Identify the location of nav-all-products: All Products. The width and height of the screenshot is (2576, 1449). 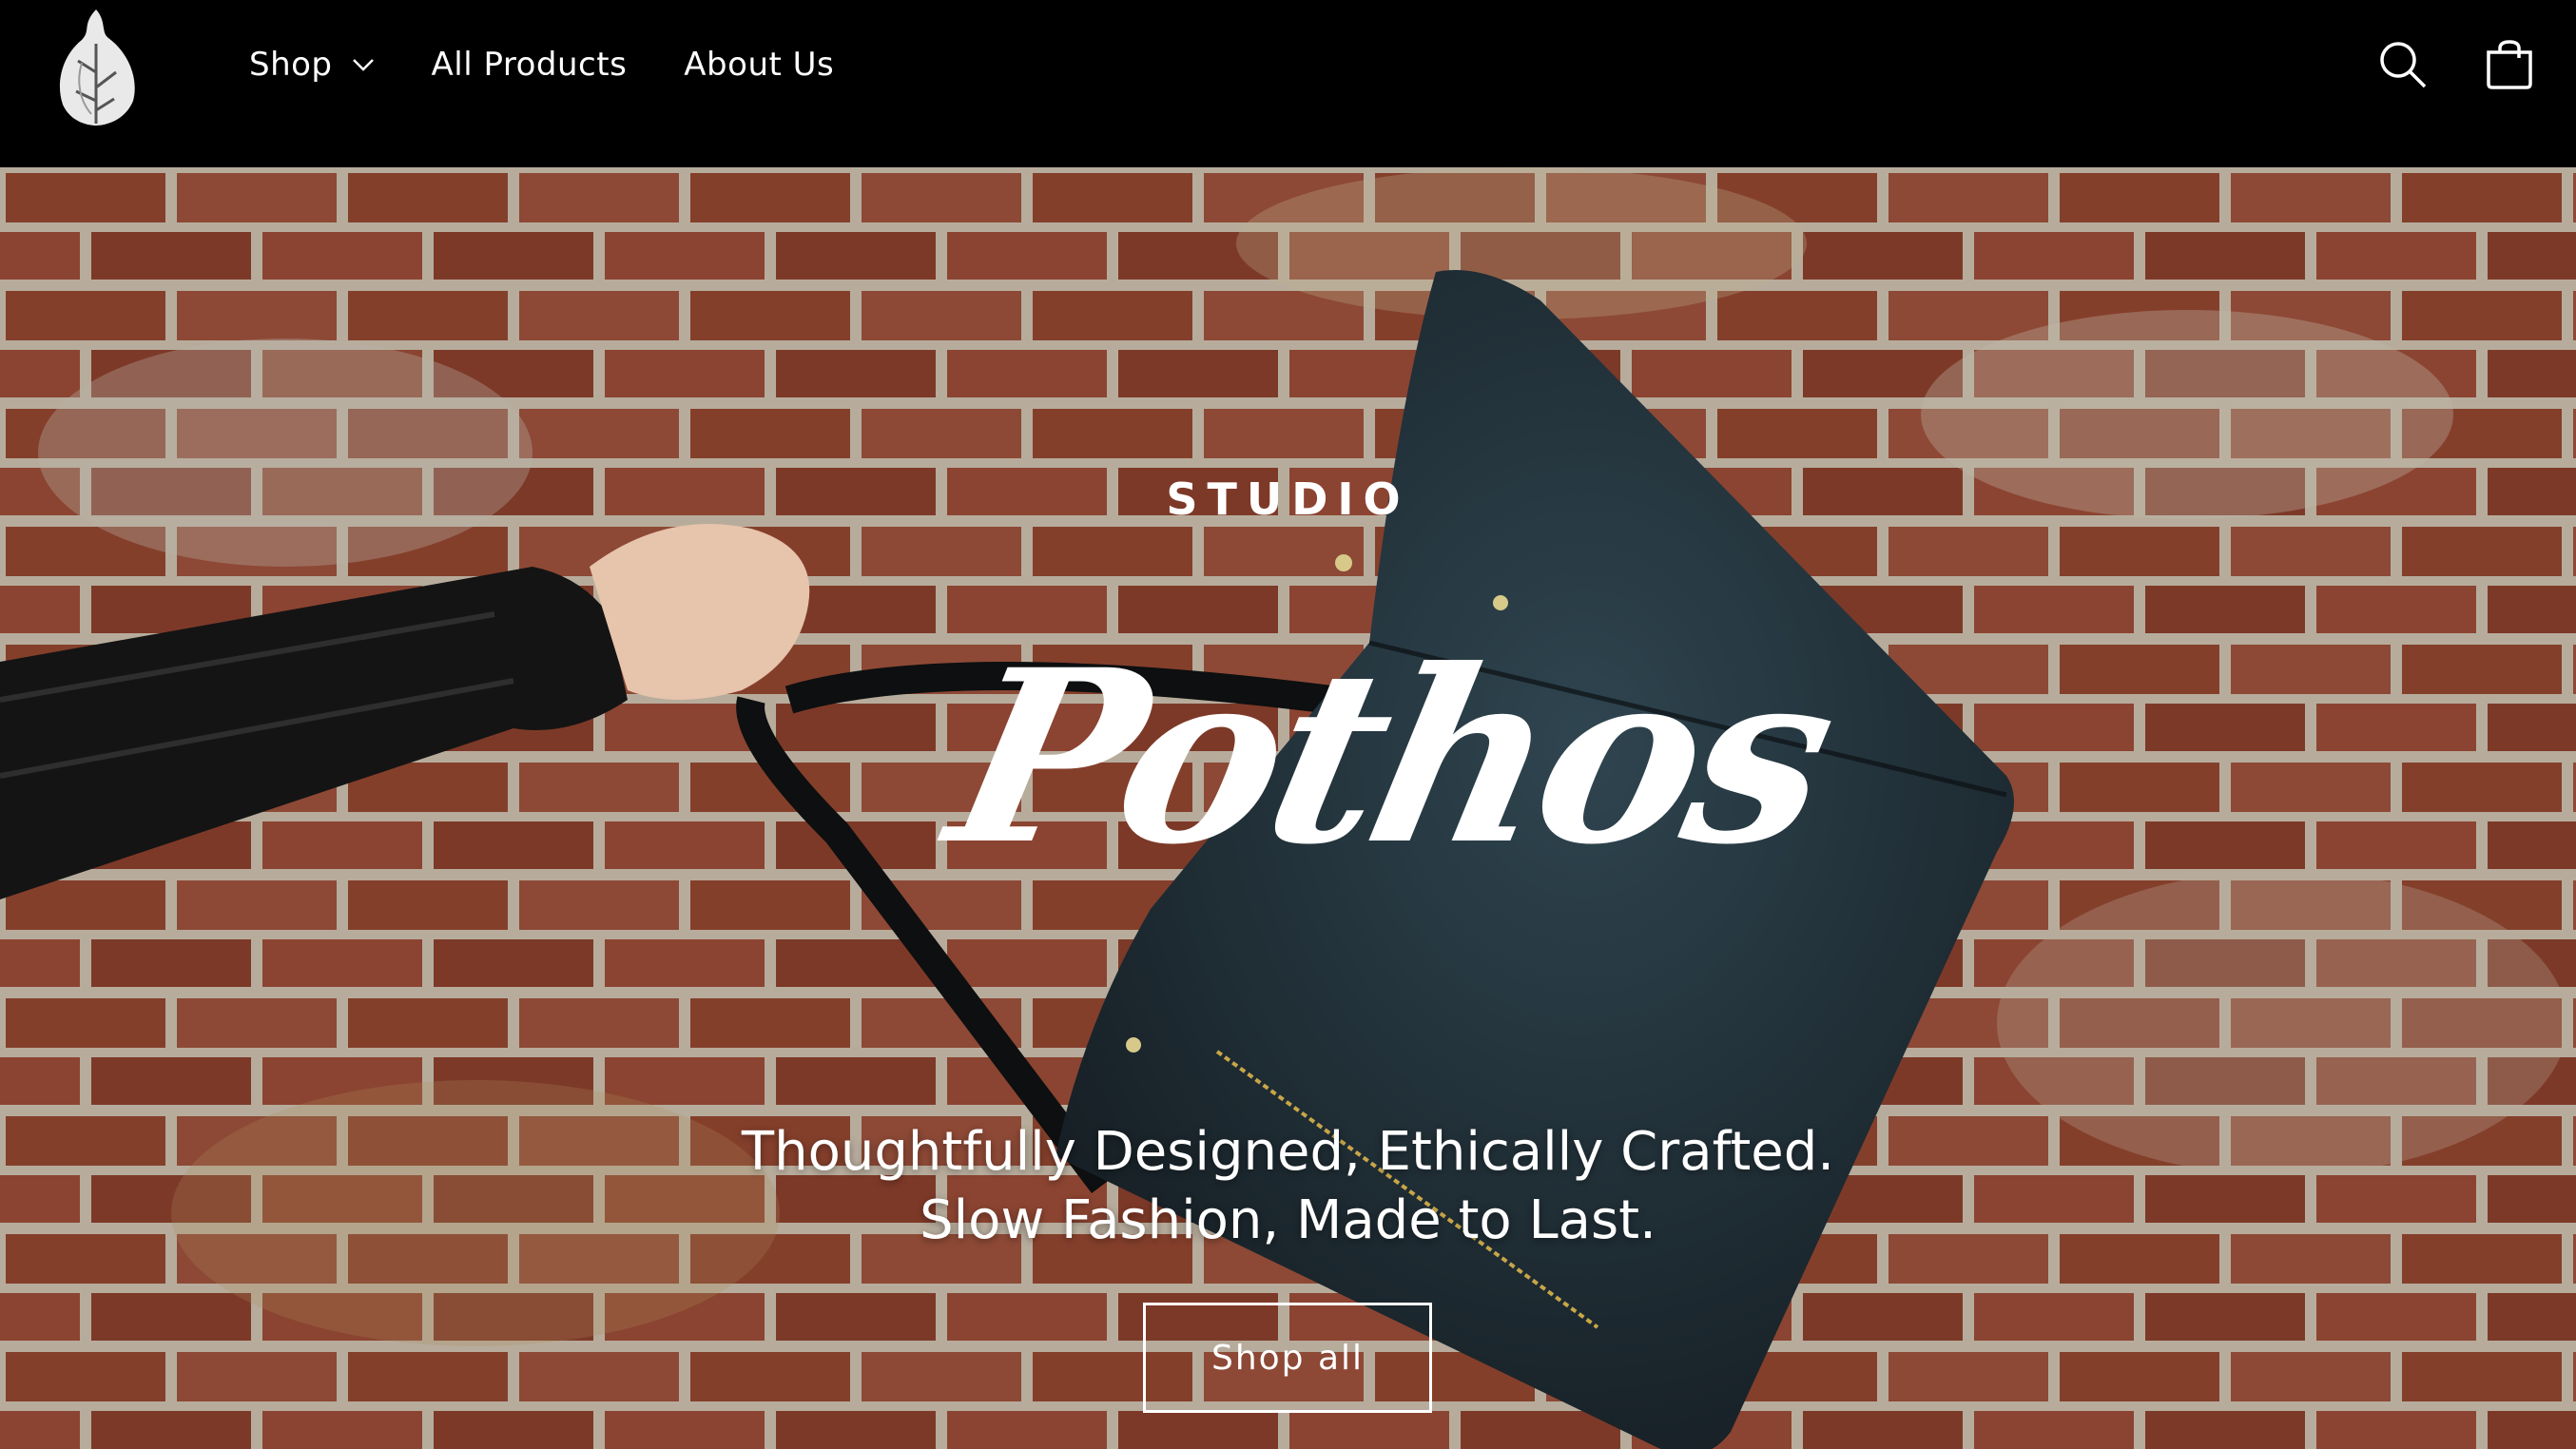
(530, 65).